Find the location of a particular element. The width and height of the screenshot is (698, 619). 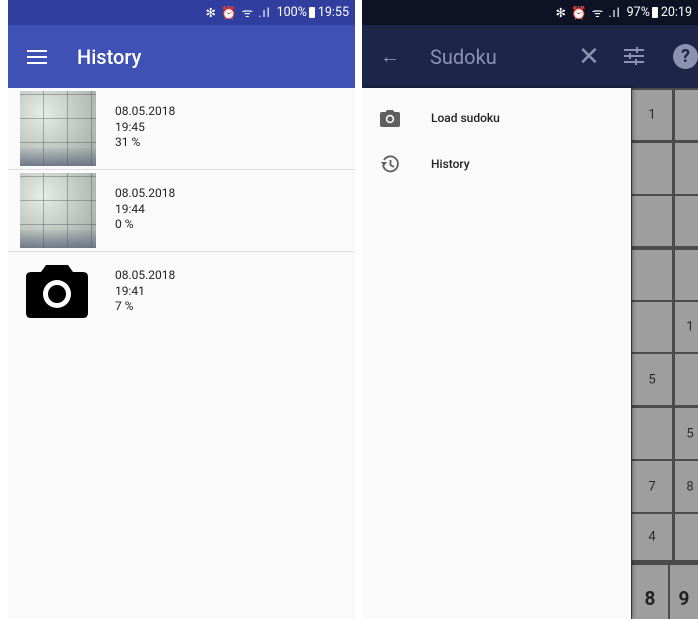

close-icon: ✕ is located at coordinates (589, 57).